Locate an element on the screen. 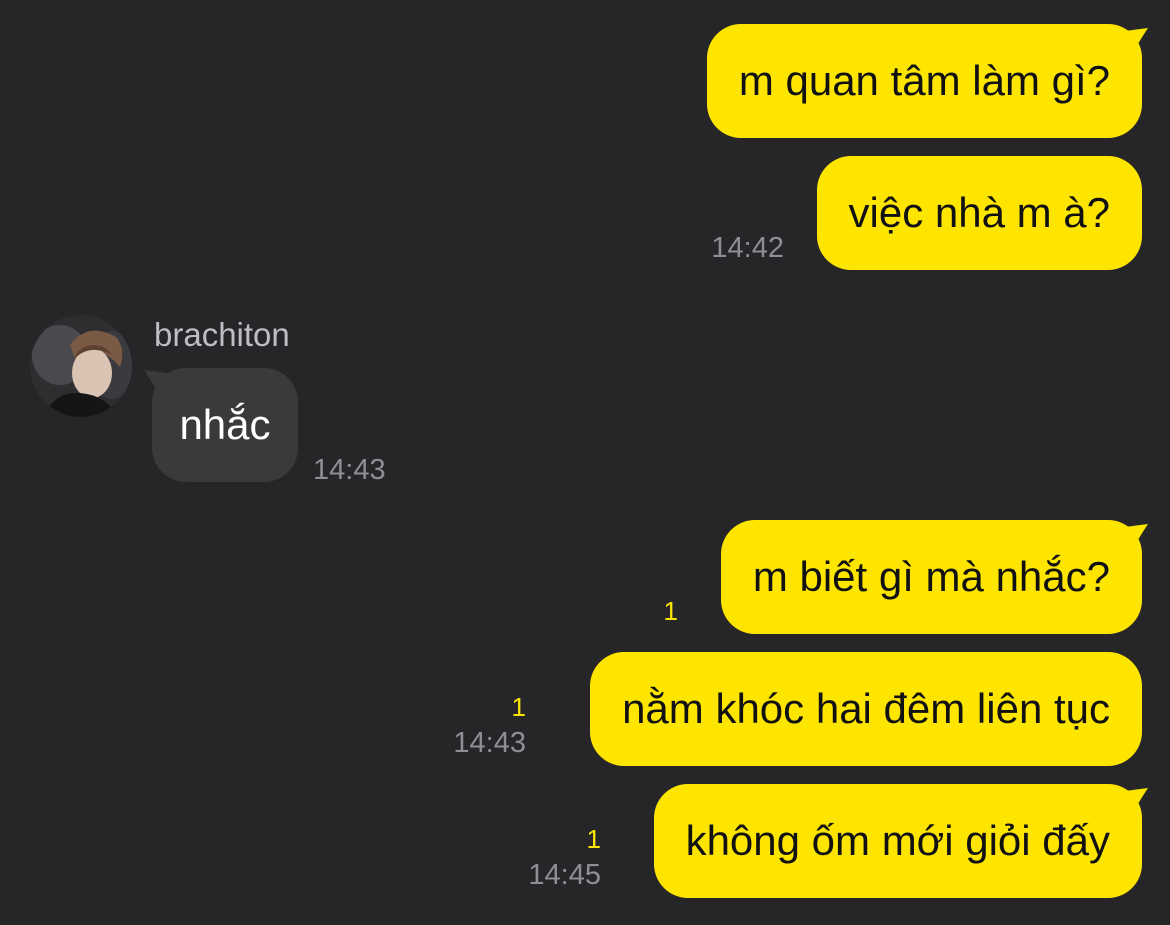 The width and height of the screenshot is (1170, 925). message-bubble-outgoing: nằm khóc hai đêm liên tục is located at coordinates (866, 709).